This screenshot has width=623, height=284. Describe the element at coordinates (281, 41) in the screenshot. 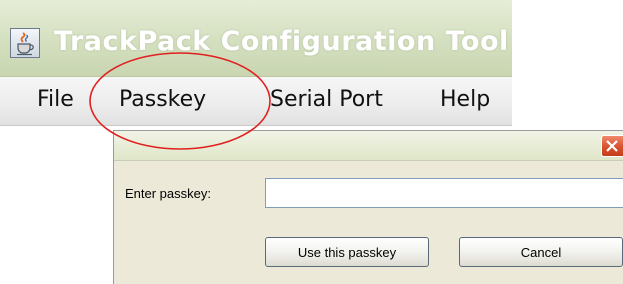

I see `window-title: TrackPack Configuration Tool` at that location.